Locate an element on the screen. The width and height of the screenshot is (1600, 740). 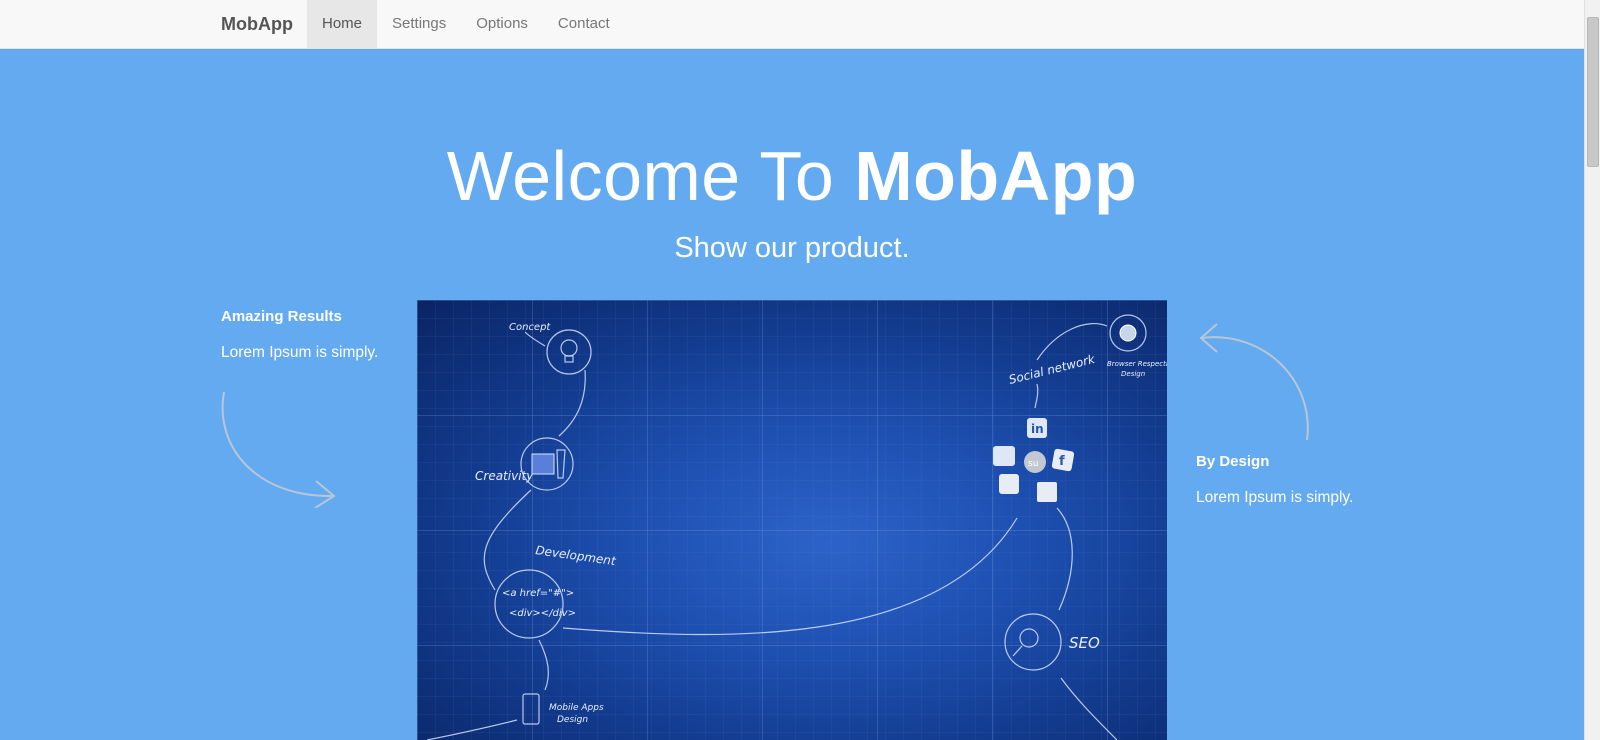
nav-menu: Home Settings Options Contact is located at coordinates (466, 24).